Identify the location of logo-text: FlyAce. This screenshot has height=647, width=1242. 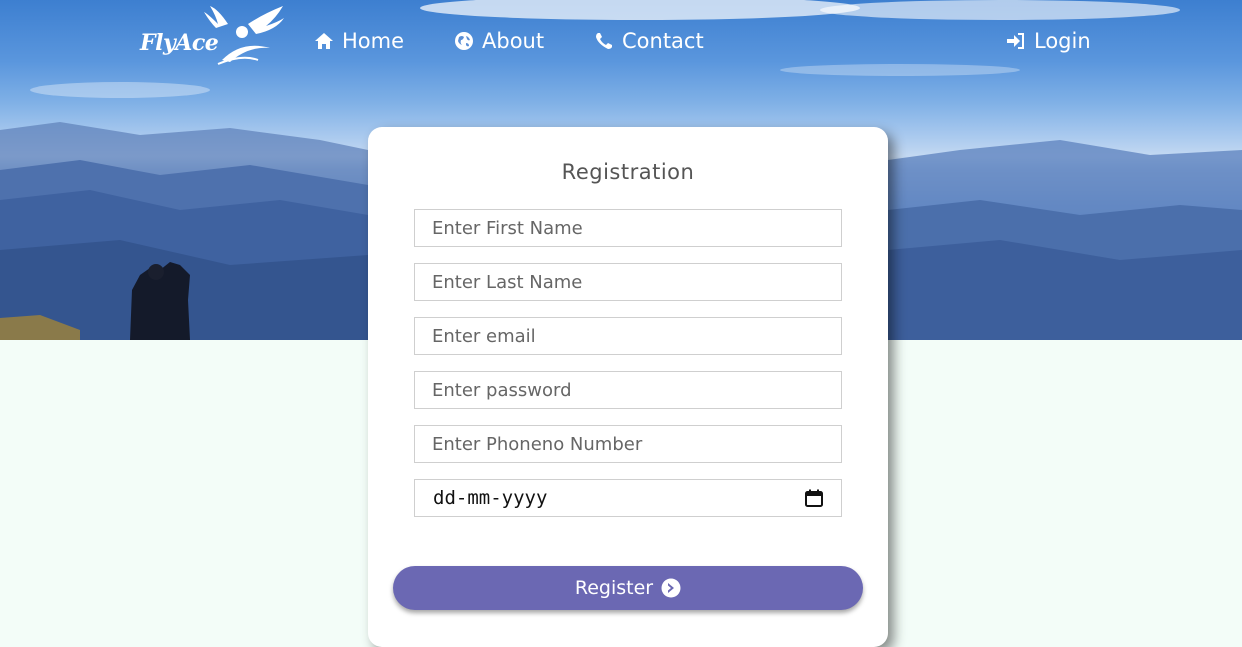
(179, 43).